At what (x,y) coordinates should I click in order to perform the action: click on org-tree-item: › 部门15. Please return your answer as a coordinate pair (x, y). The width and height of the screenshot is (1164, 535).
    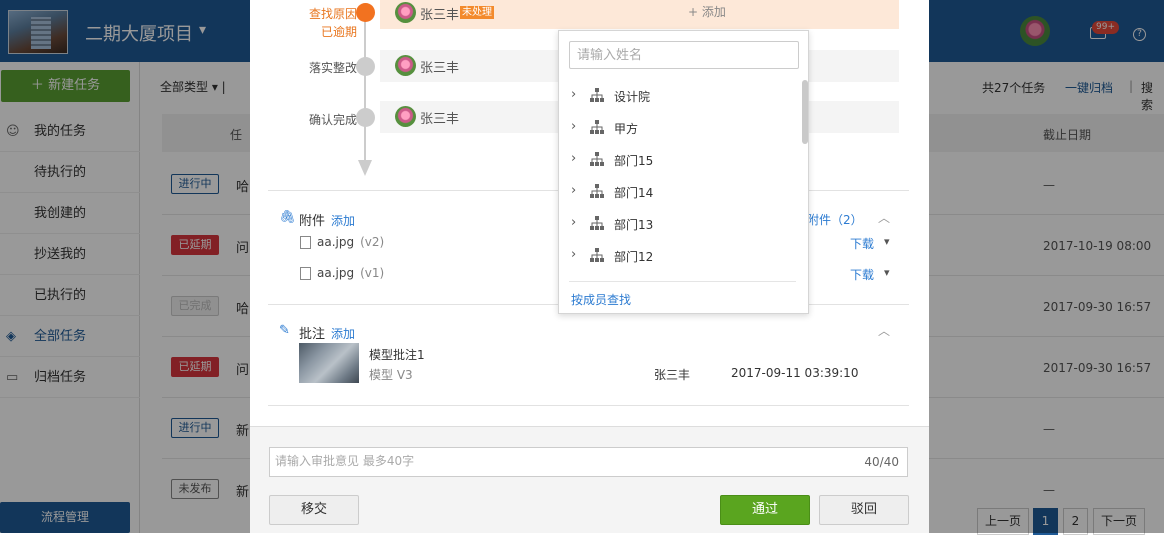
    Looking at the image, I should click on (679, 160).